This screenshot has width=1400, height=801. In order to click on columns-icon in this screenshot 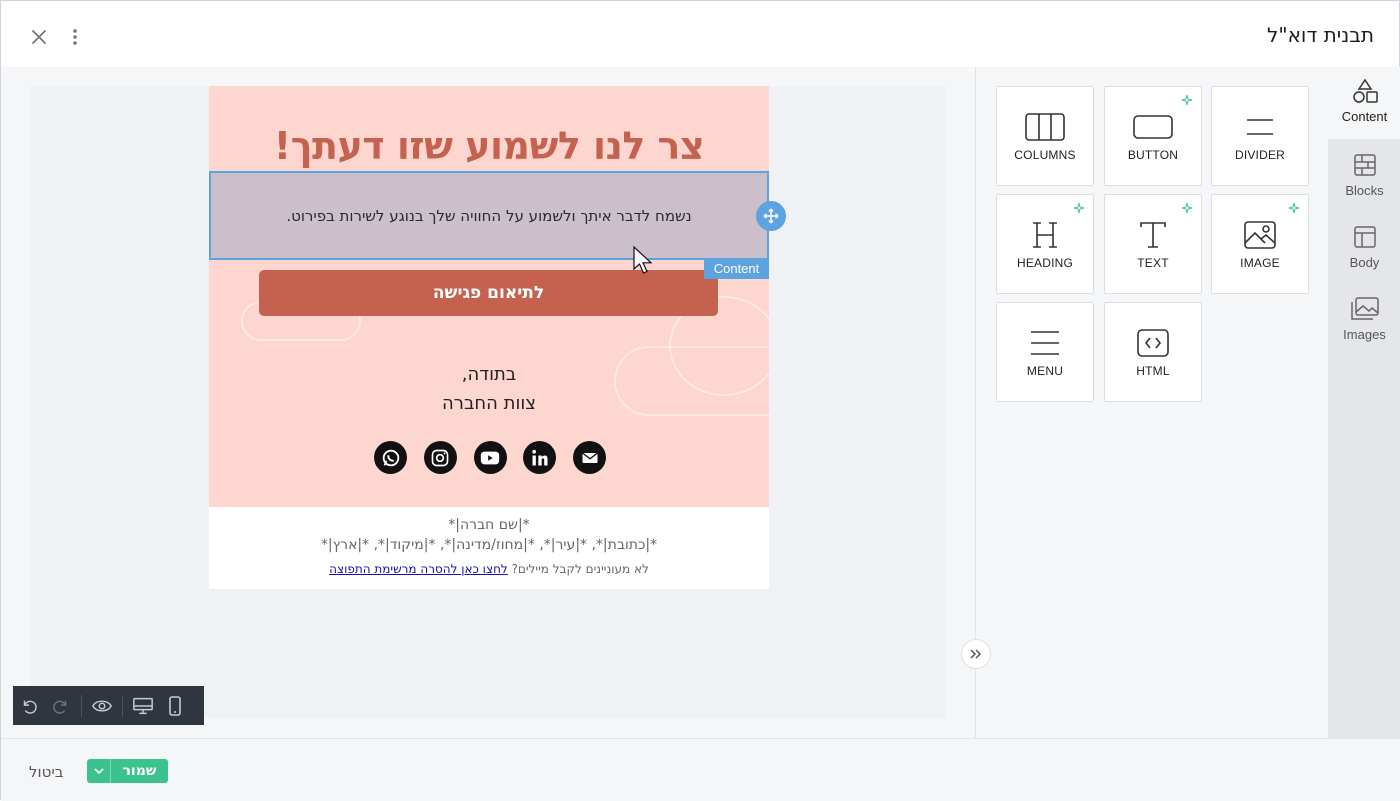, I will do `click(1045, 127)`.